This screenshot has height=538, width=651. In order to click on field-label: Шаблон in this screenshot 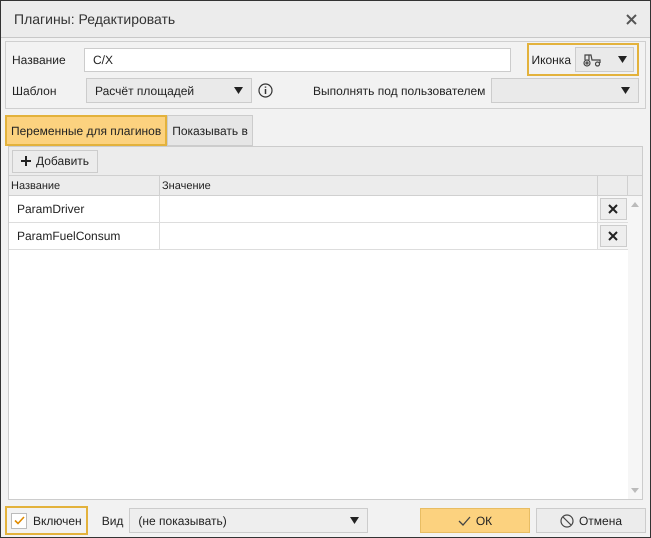, I will do `click(35, 91)`.